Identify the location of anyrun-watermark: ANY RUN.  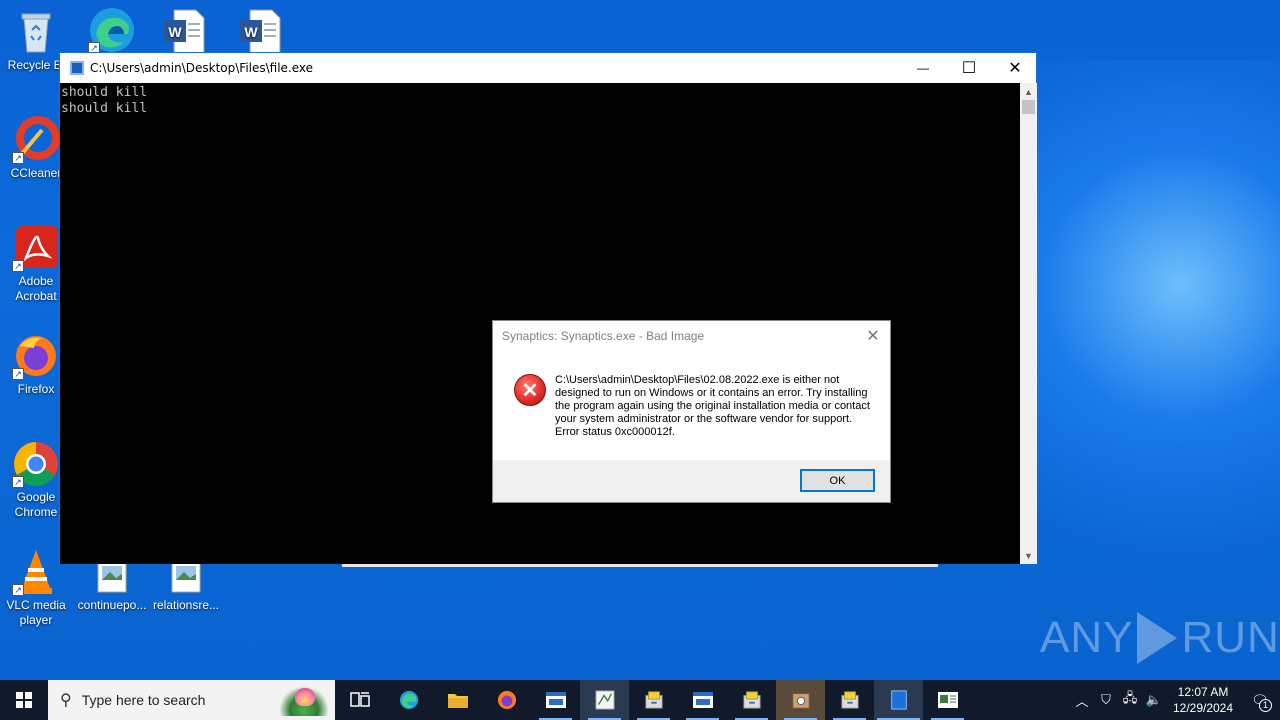
(1160, 638).